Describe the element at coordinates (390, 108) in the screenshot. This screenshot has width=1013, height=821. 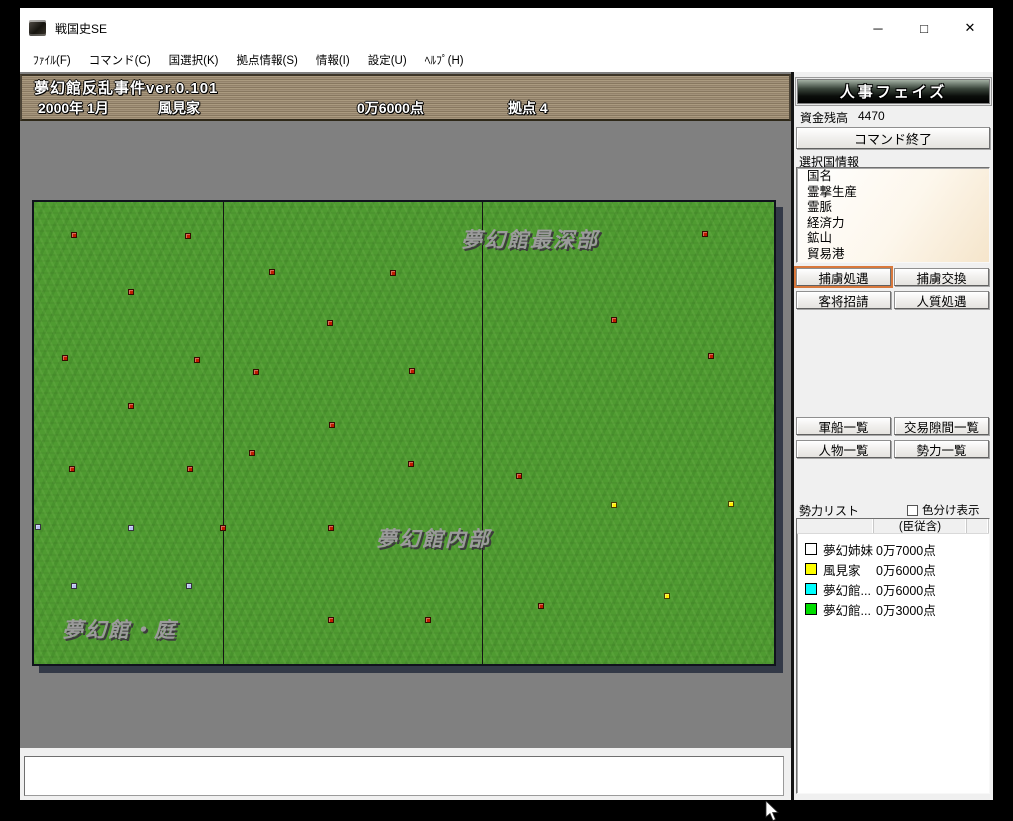
I see `clan-points: 0万6000点` at that location.